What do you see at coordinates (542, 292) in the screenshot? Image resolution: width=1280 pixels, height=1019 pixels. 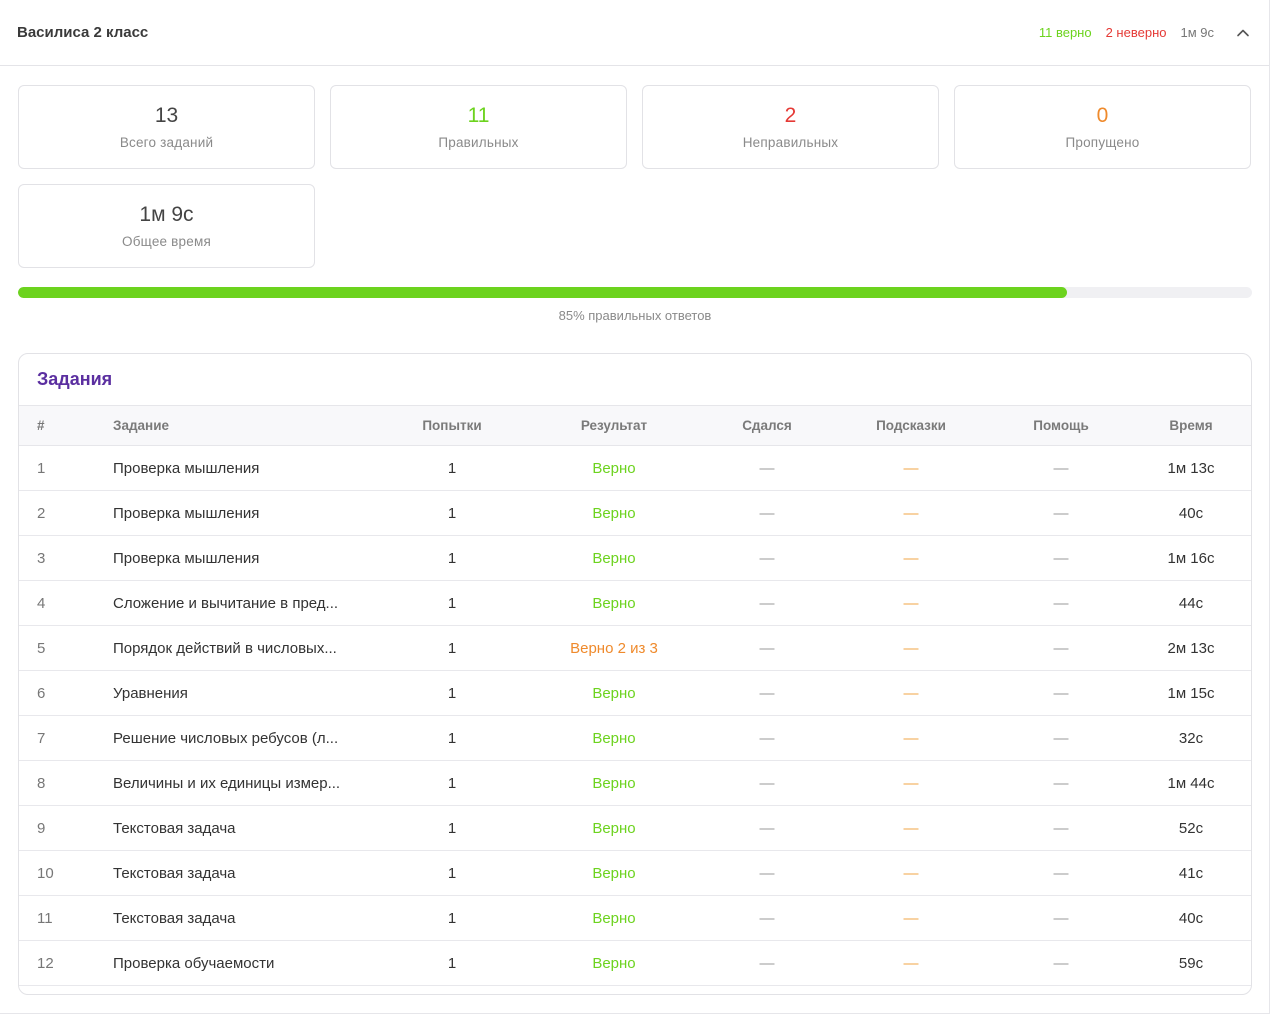 I see `progress-bar-fill` at bounding box center [542, 292].